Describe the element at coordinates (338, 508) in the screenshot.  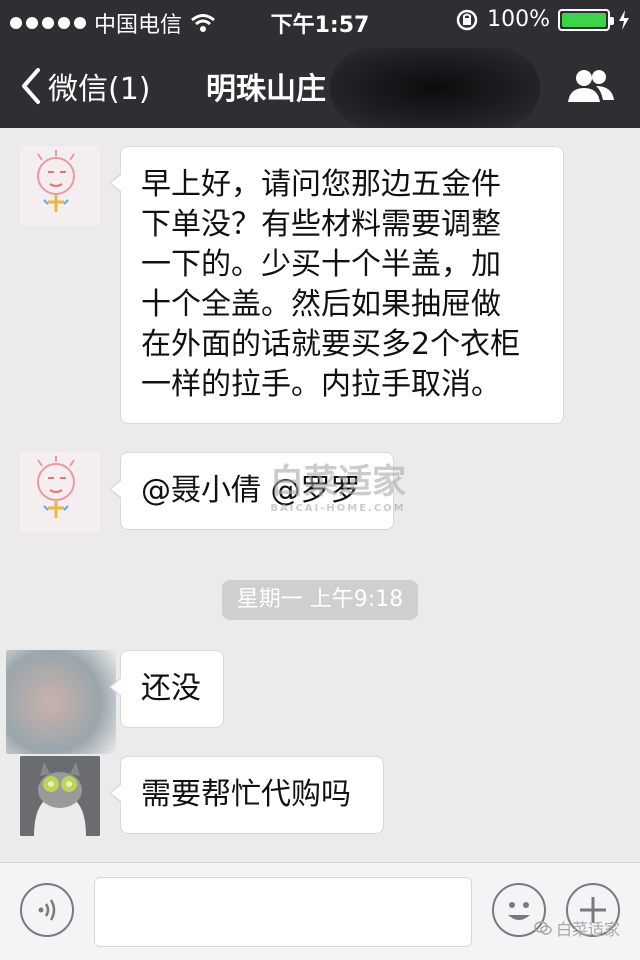
I see `watermark-subtext: BAICAI-HOME.COM` at that location.